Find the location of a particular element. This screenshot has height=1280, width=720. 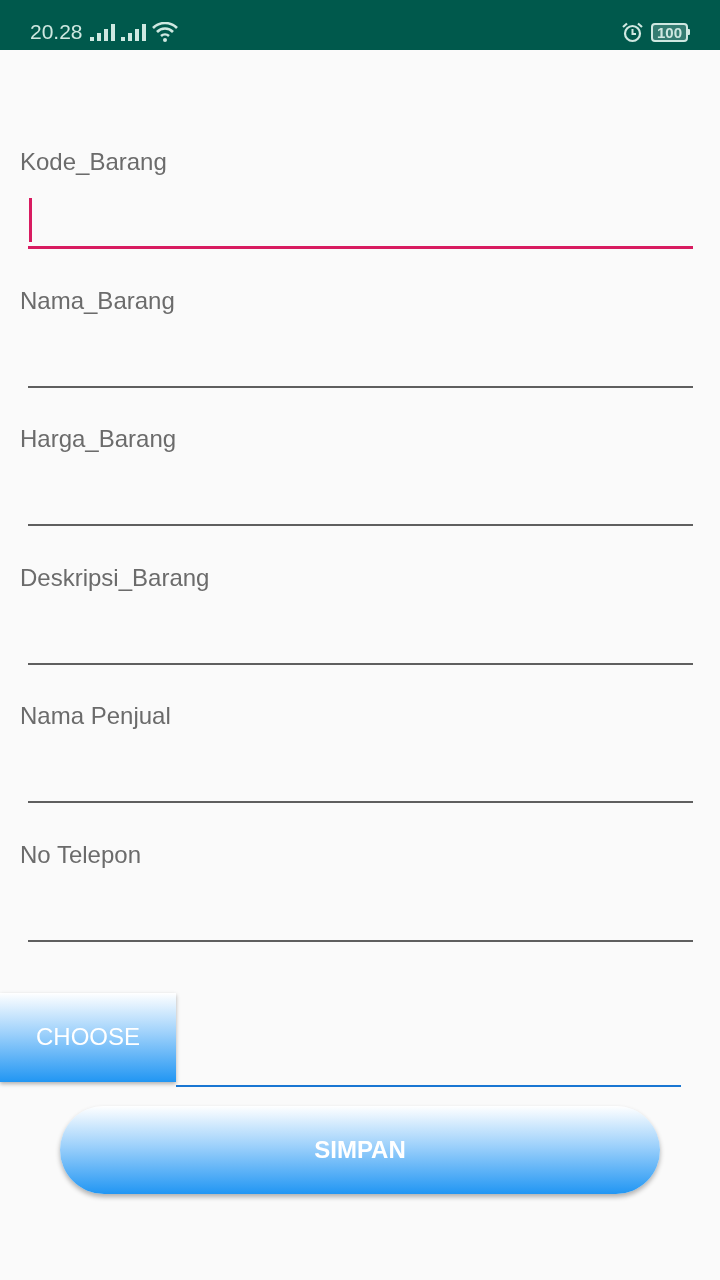

field-label: Harga_Barang is located at coordinates (98, 439).